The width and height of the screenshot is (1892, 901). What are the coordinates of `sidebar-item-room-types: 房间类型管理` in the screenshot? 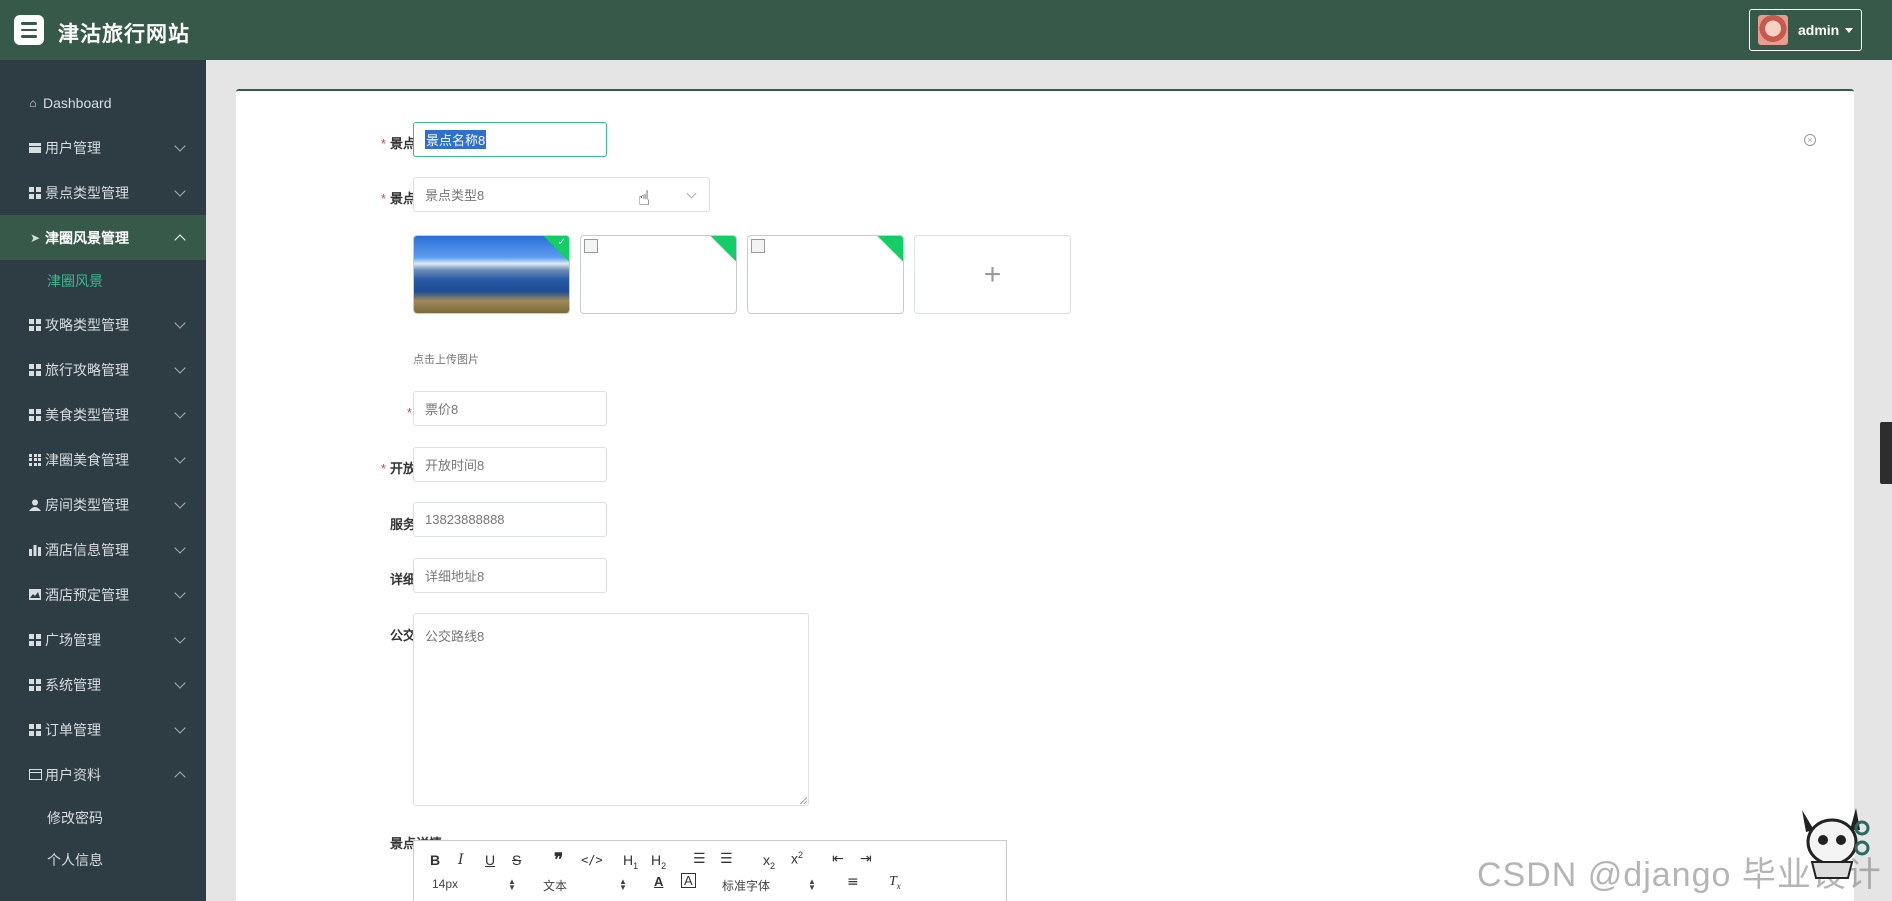 It's located at (103, 504).